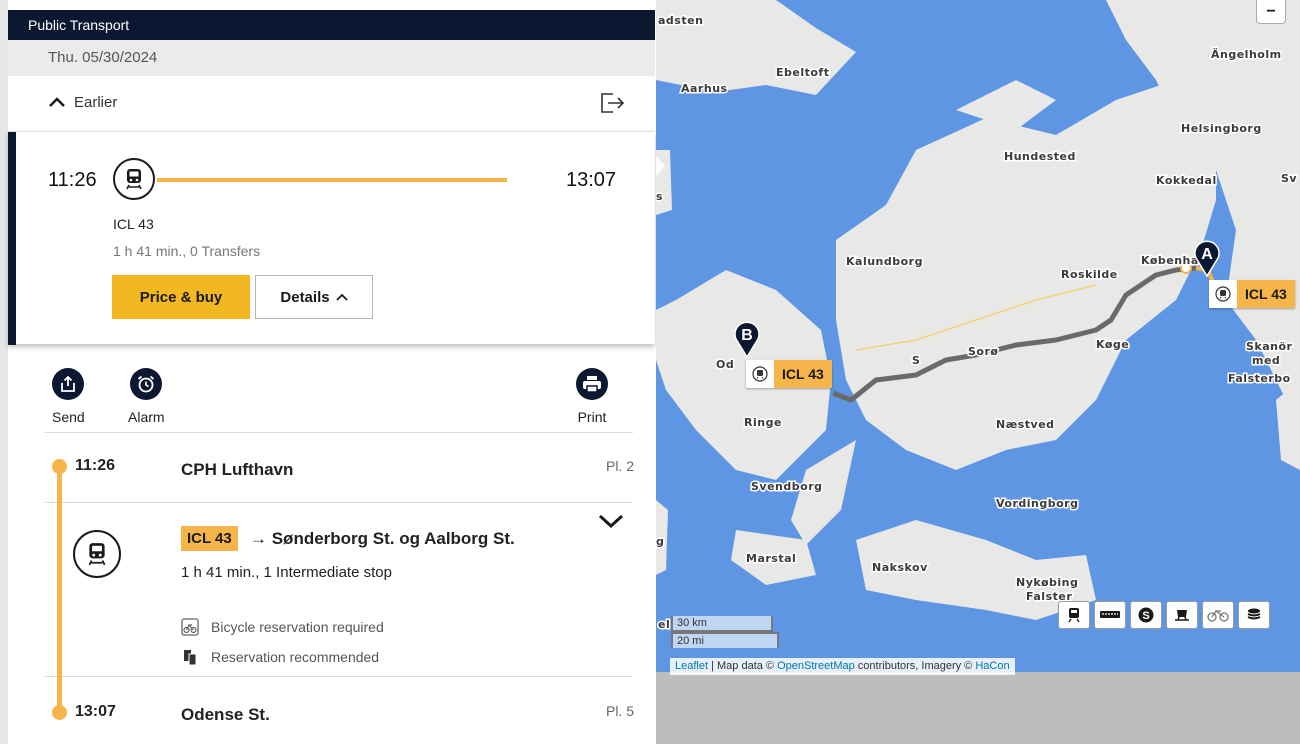 The image size is (1300, 744). What do you see at coordinates (103, 57) in the screenshot?
I see `travel-date: Thu. 05/30/2024` at bounding box center [103, 57].